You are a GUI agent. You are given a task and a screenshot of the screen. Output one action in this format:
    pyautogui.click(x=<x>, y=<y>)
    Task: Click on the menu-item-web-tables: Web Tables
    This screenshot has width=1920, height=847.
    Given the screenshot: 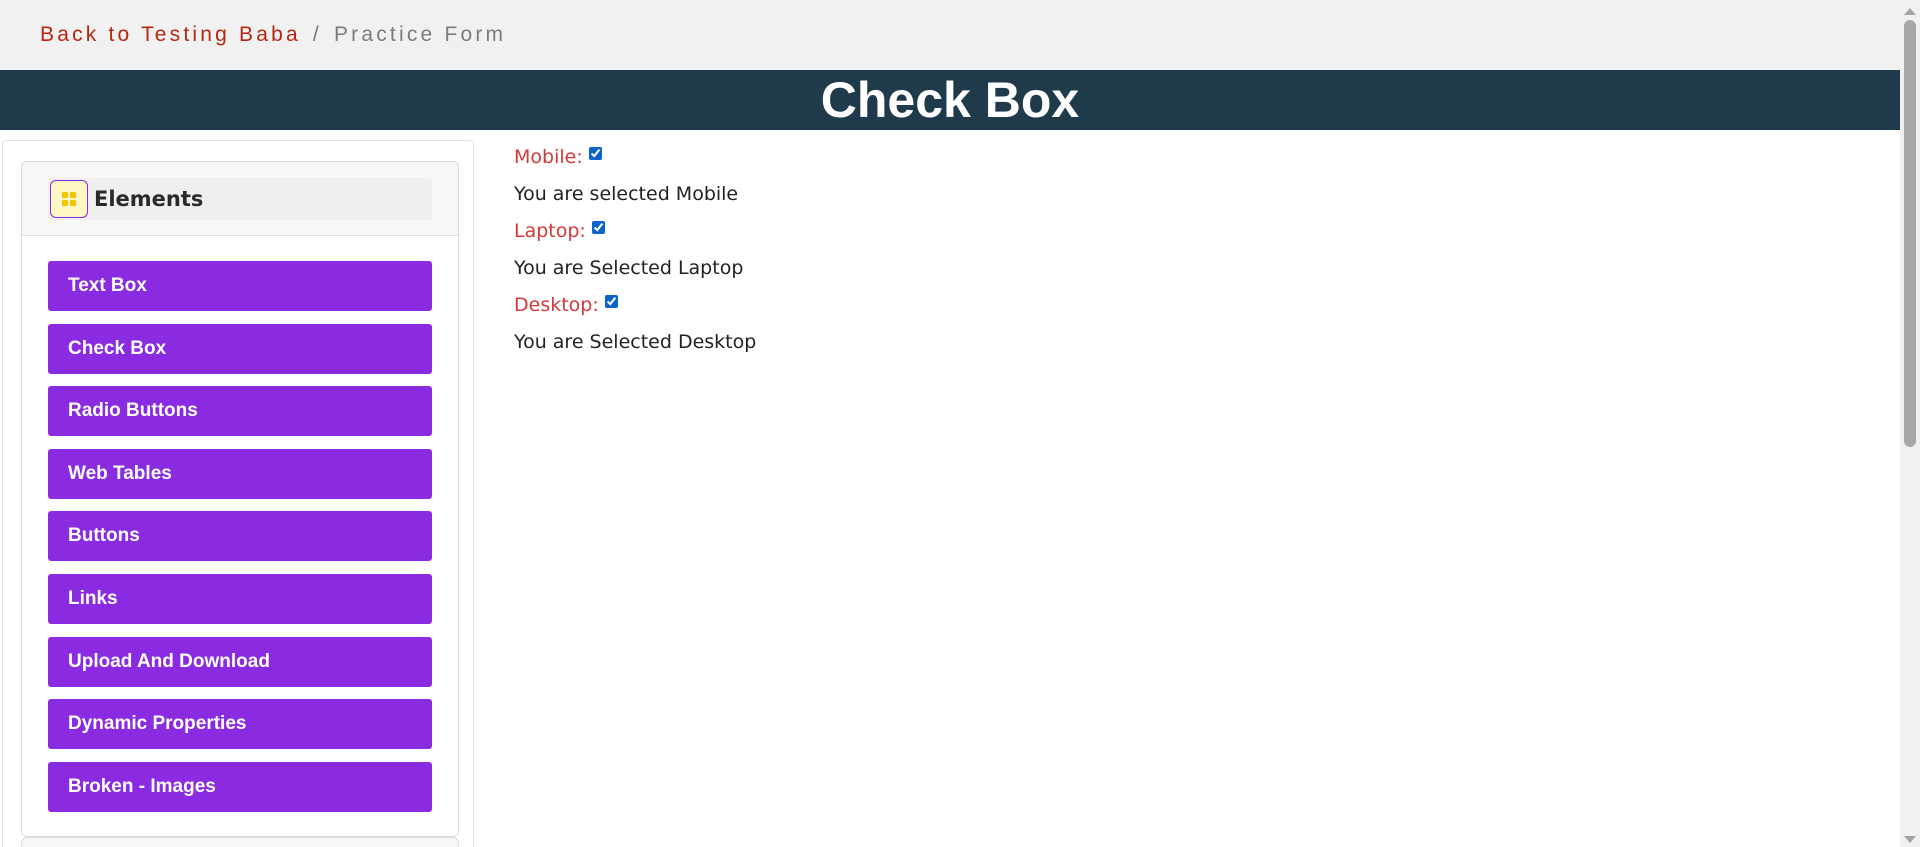 What is the action you would take?
    pyautogui.click(x=240, y=473)
    